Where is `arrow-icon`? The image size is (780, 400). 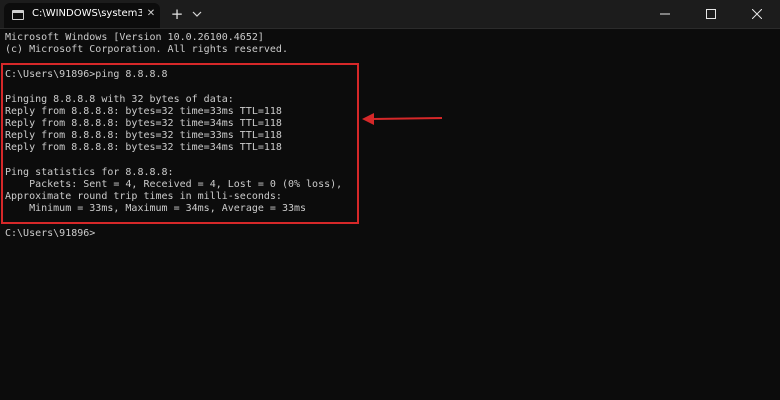
arrow-icon is located at coordinates (402, 119).